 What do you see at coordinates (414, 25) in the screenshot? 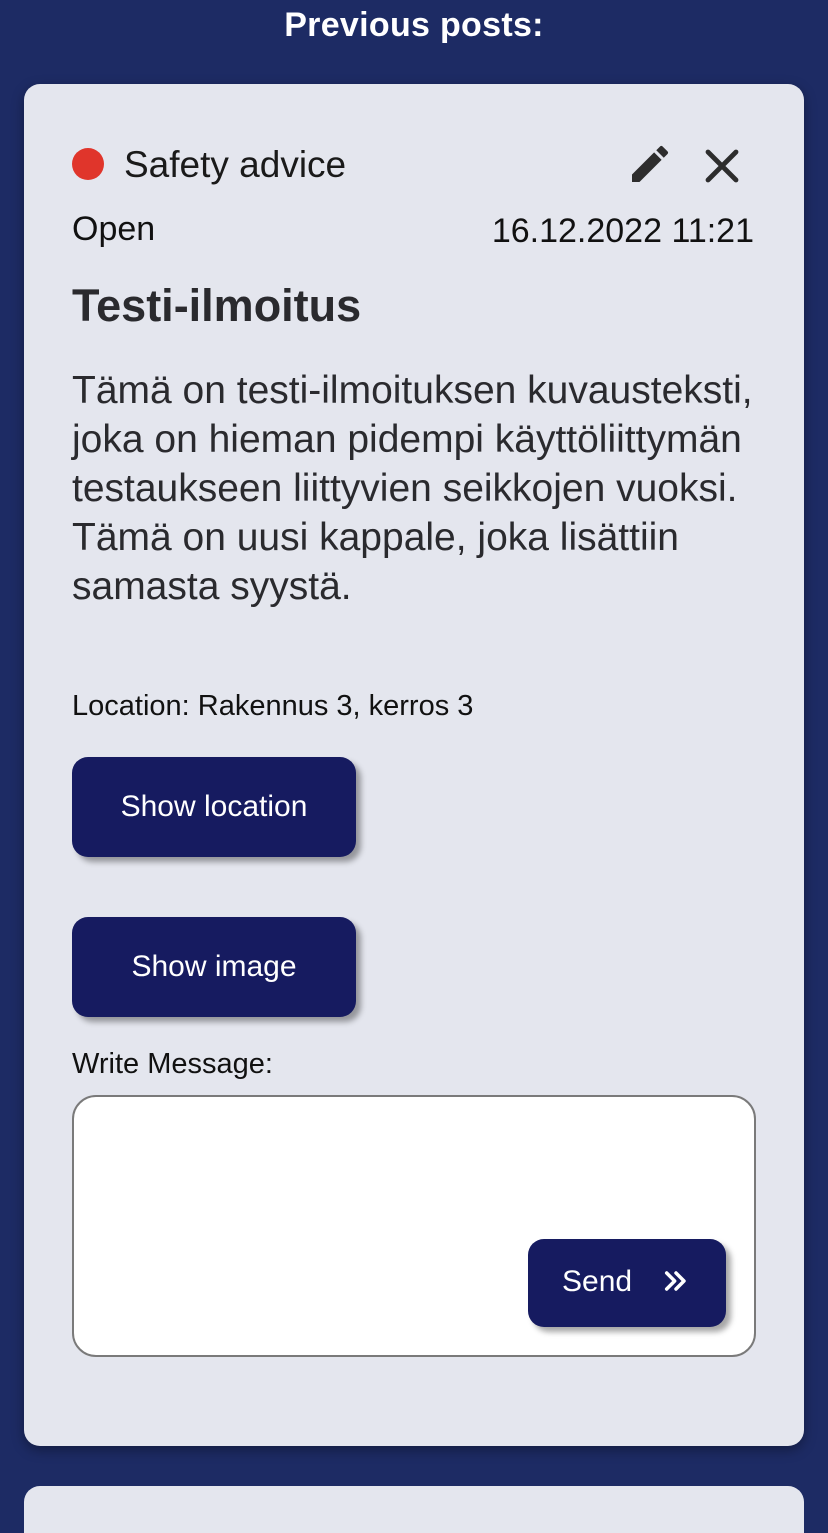
I see `section-title: Previous posts:` at bounding box center [414, 25].